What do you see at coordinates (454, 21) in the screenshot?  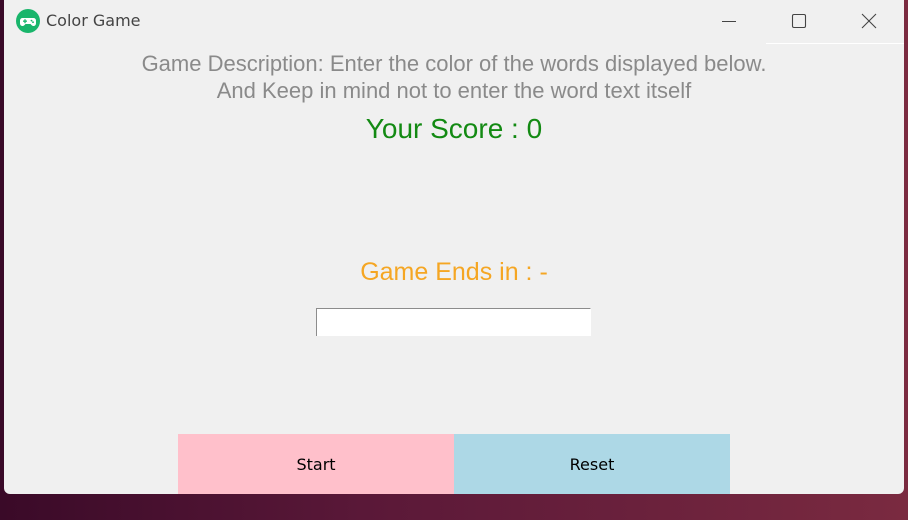 I see `title-bar: Color Game` at bounding box center [454, 21].